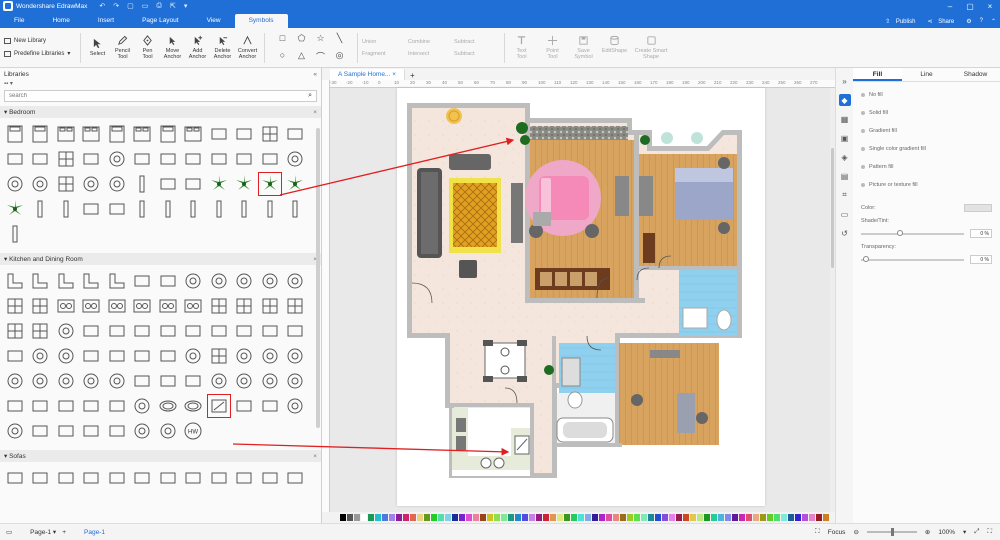  I want to click on subtract-button-2: Subtract, so click(477, 54).